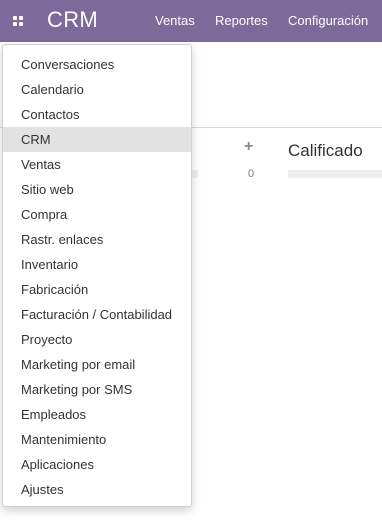  Describe the element at coordinates (97, 314) in the screenshot. I see `menu-item-facturacion: Facturación / Contabilidad` at that location.